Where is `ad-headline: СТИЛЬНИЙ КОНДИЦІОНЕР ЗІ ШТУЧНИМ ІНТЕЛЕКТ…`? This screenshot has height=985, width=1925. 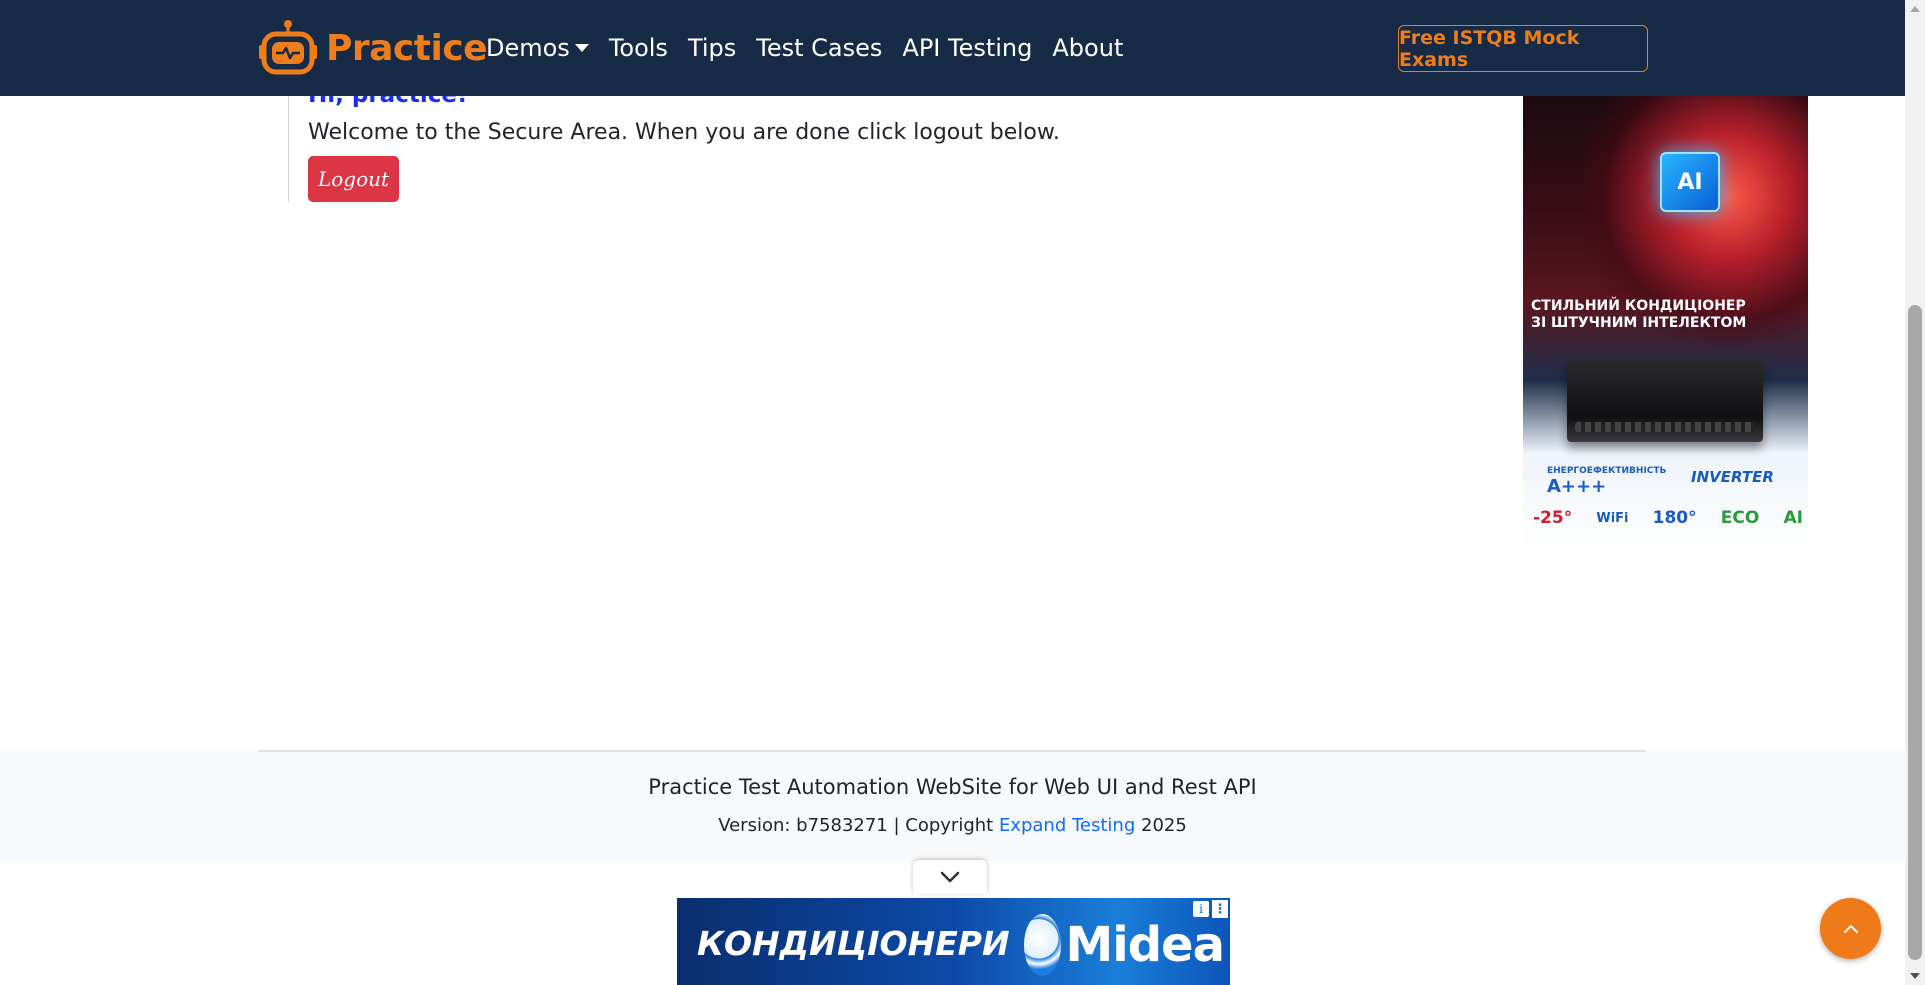 ad-headline: СТИЛЬНИЙ КОНДИЦІОНЕР ЗІ ШТУЧНИМ ІНТЕЛЕКТ… is located at coordinates (1666, 315).